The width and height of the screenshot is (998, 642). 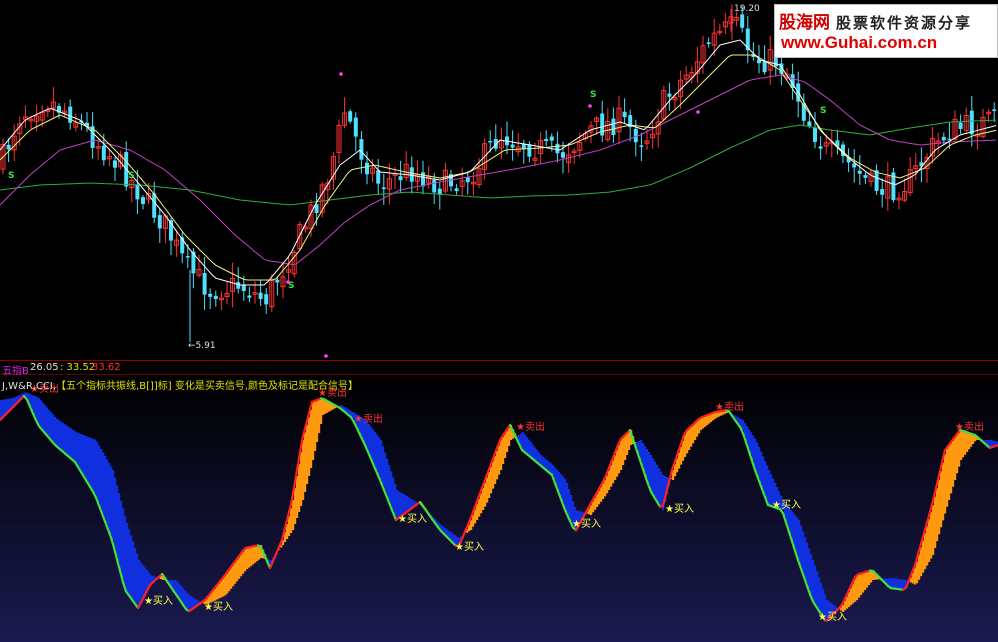 What do you see at coordinates (786, 505) in the screenshot?
I see `buy-signal-label: ★买入` at bounding box center [786, 505].